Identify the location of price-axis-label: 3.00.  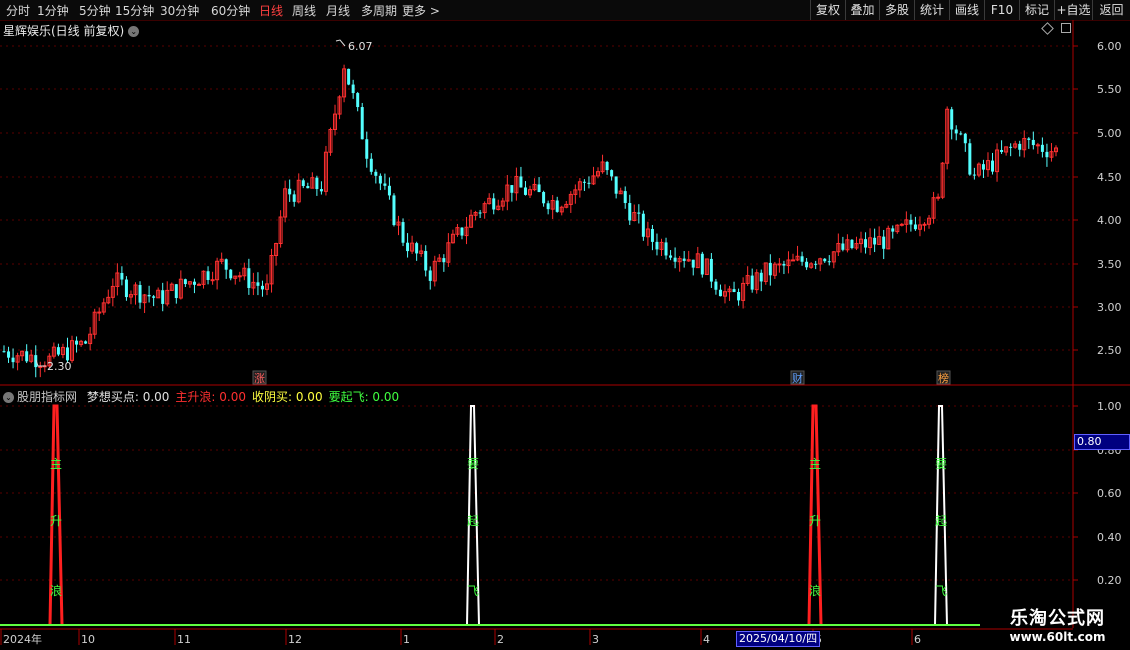
(1109, 307).